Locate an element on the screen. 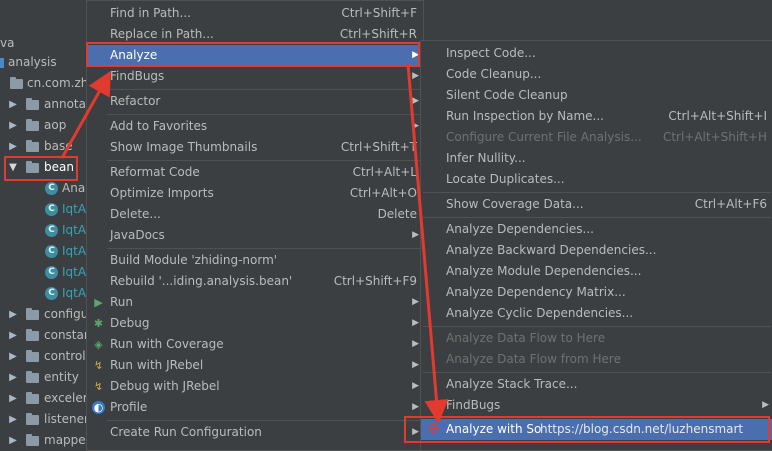  annotation-arrow-to-analyze is located at coordinates (85, 114).